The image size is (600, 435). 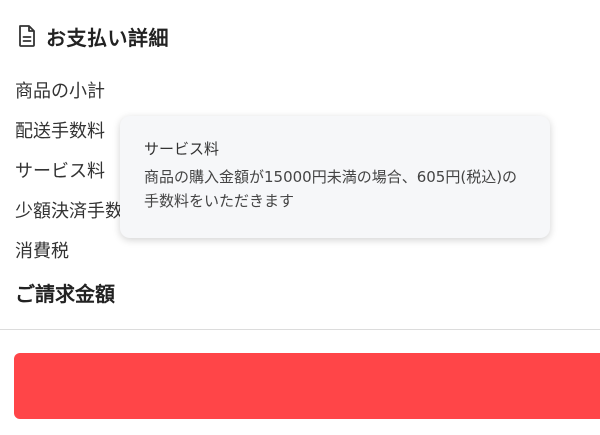 I want to click on document-icon, so click(x=27, y=36).